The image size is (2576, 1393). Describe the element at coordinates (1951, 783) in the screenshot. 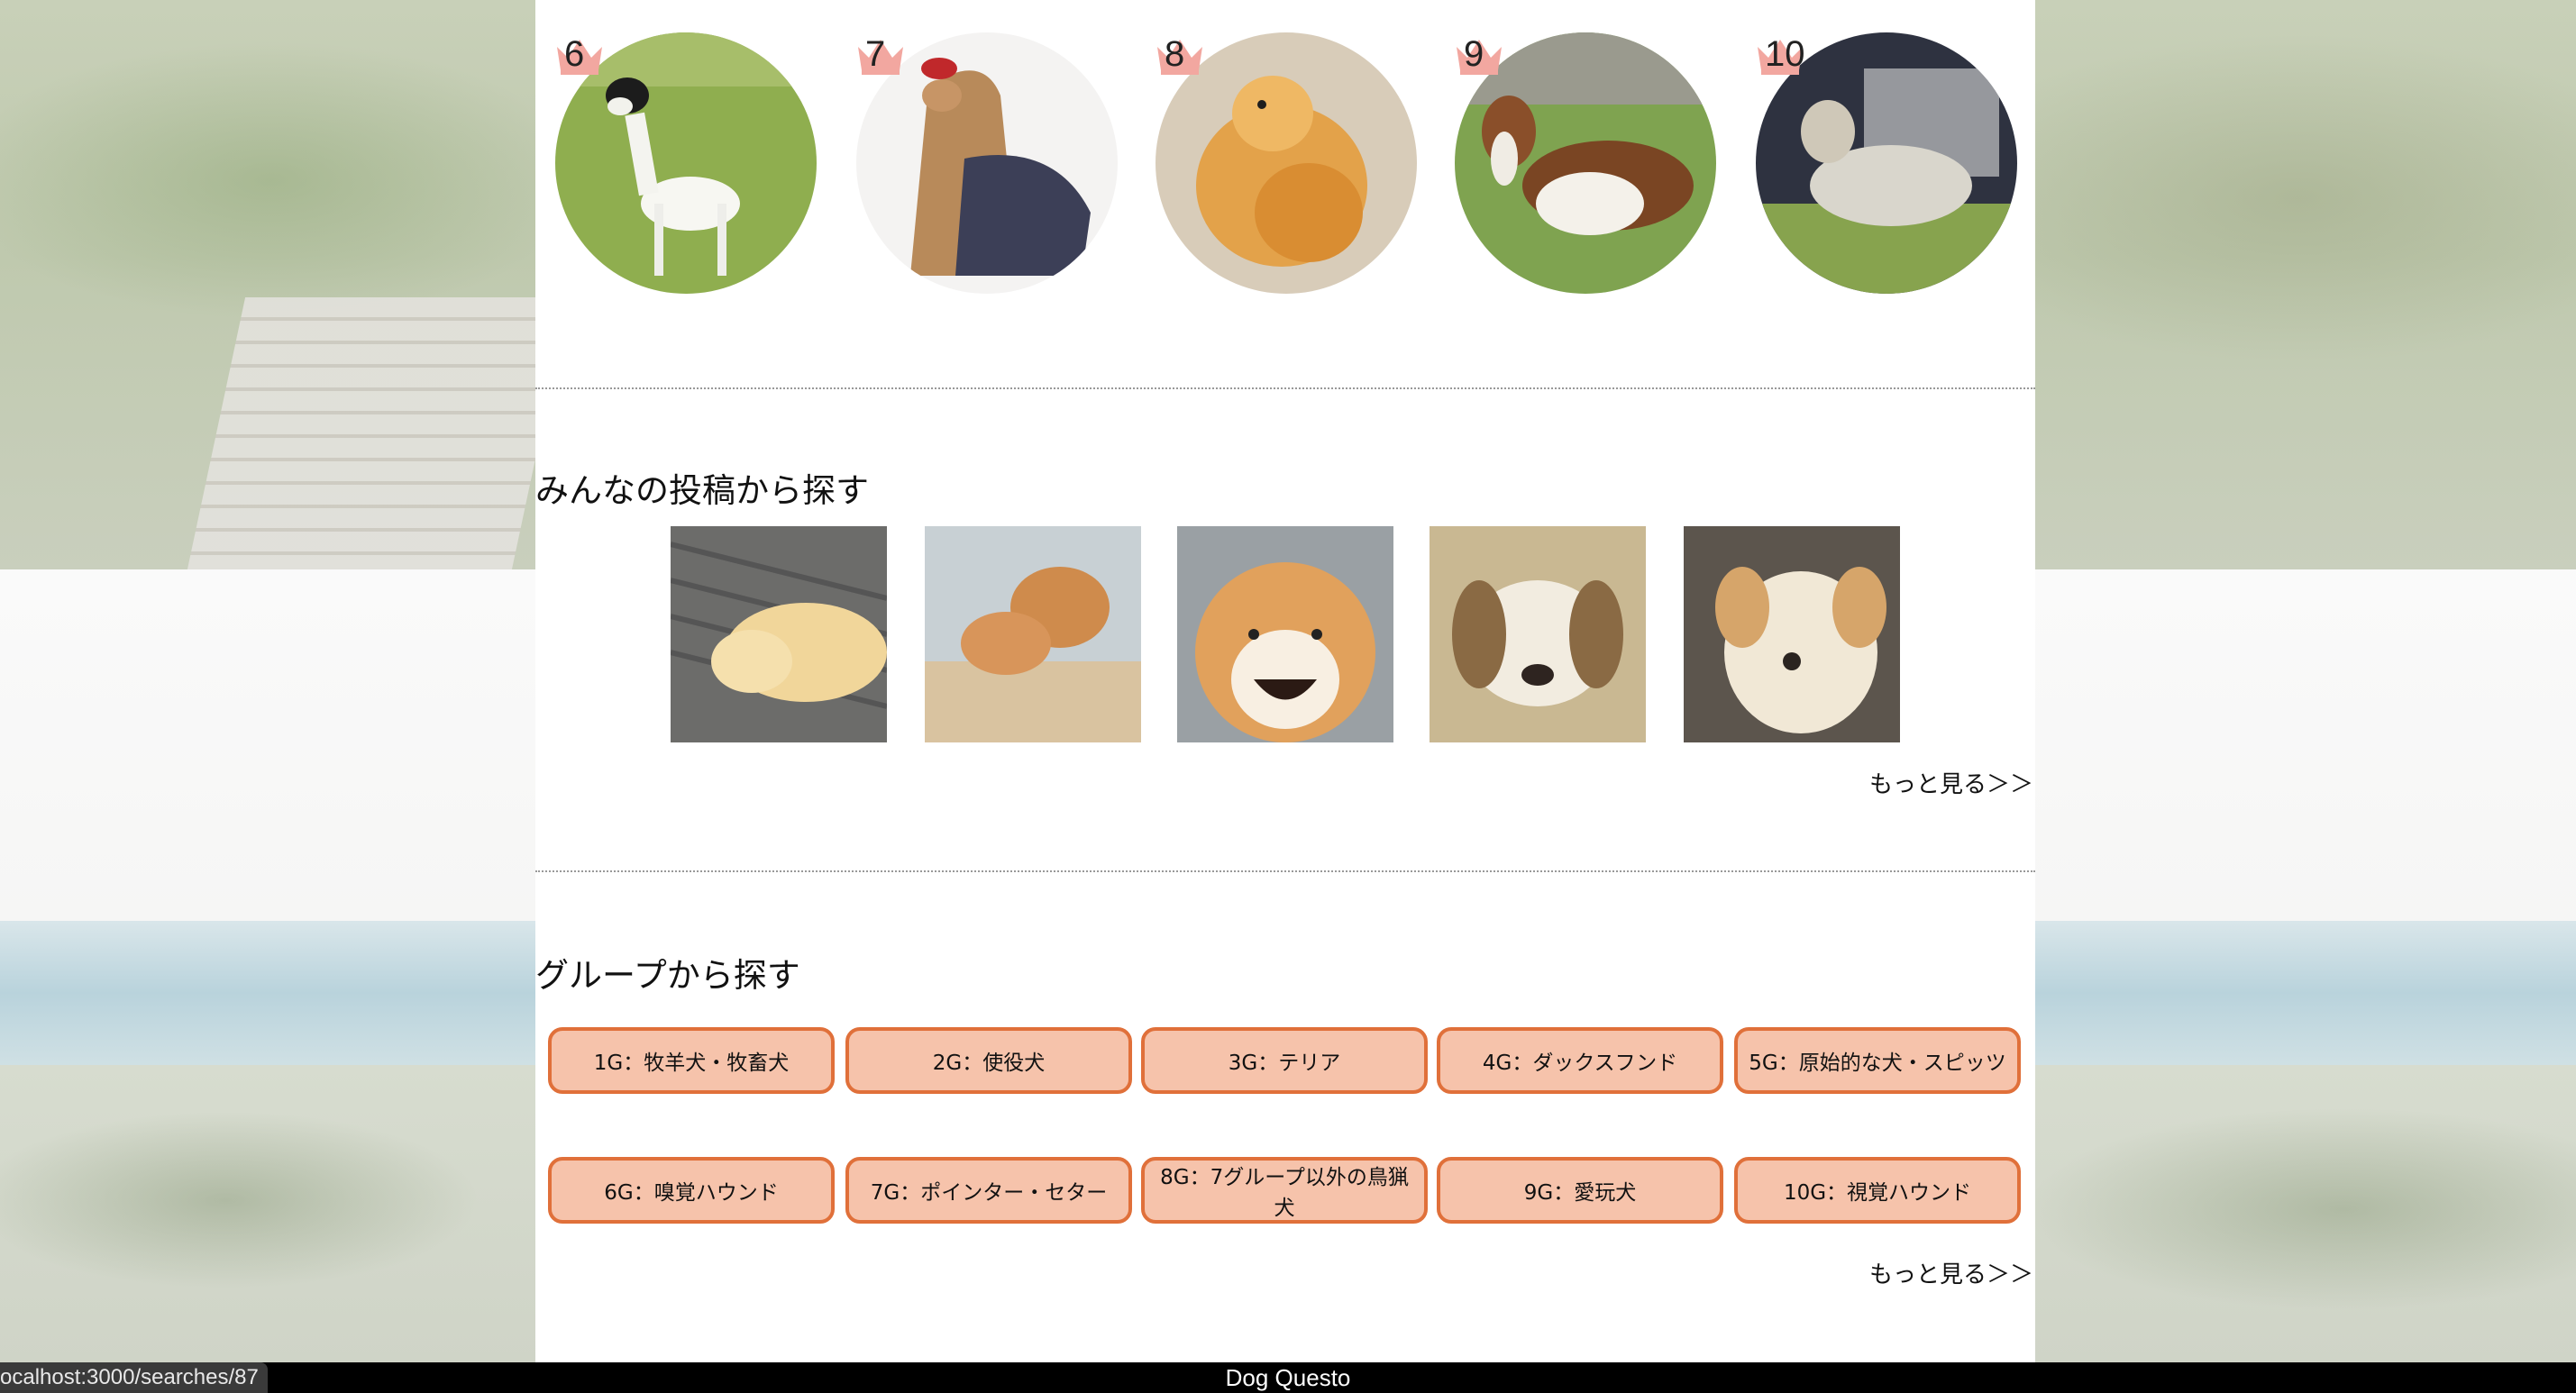

I see `posts-more-link: もっと見る＞＞` at that location.